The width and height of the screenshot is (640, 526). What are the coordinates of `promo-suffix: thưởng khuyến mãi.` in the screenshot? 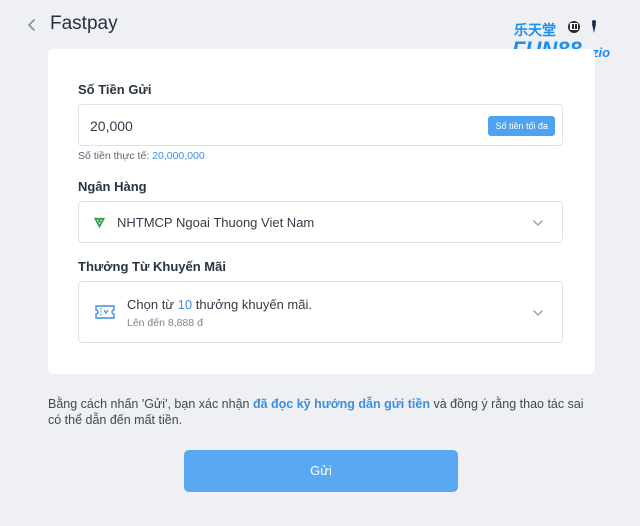 It's located at (253, 304).